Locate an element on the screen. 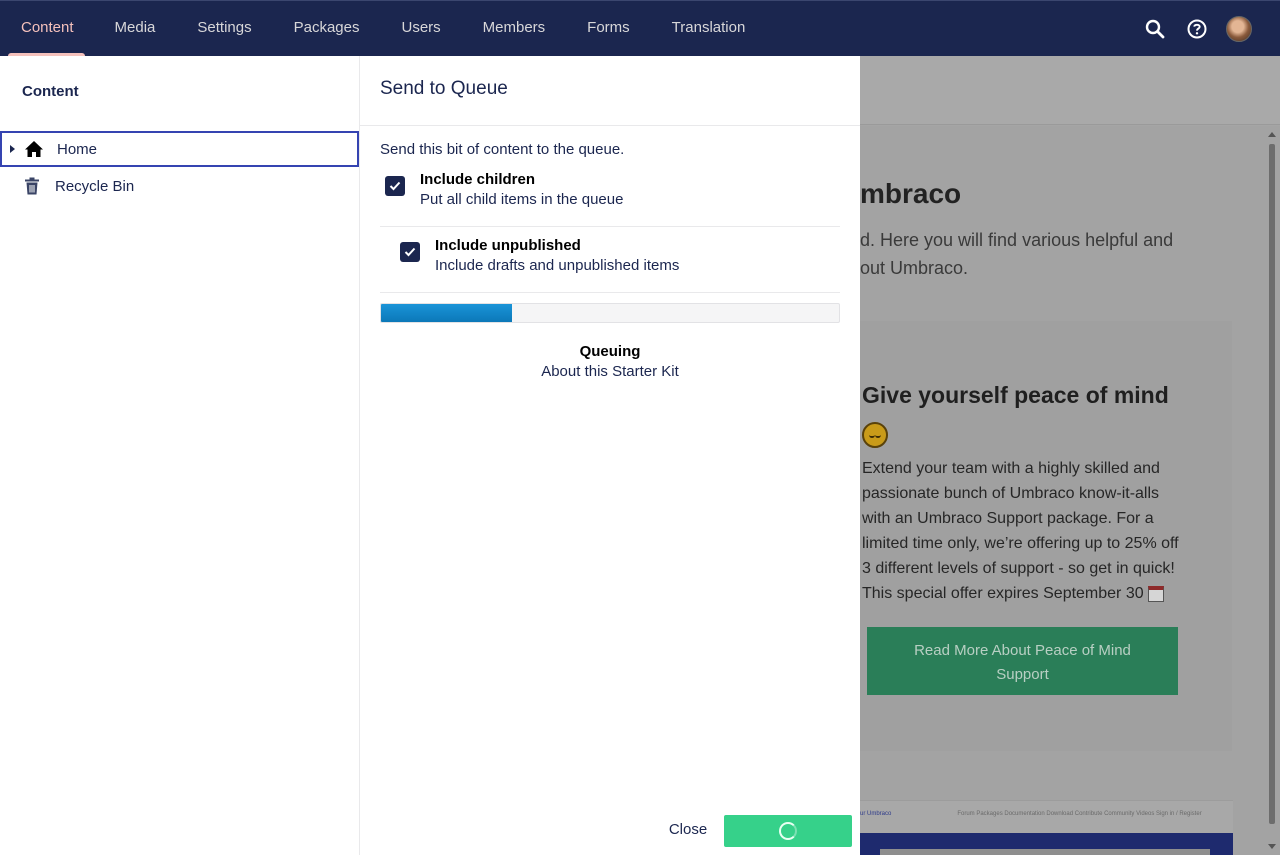 The image size is (1280, 855). nav-packages: Packages is located at coordinates (327, 29).